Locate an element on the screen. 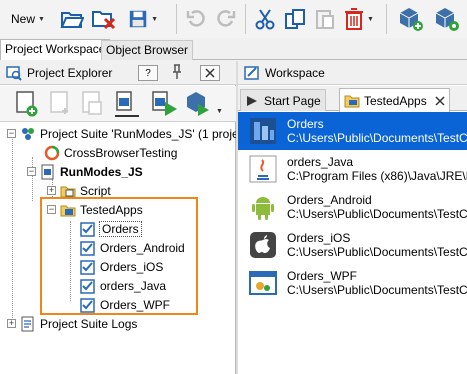  delete-icon: ▼ is located at coordinates (359, 19).